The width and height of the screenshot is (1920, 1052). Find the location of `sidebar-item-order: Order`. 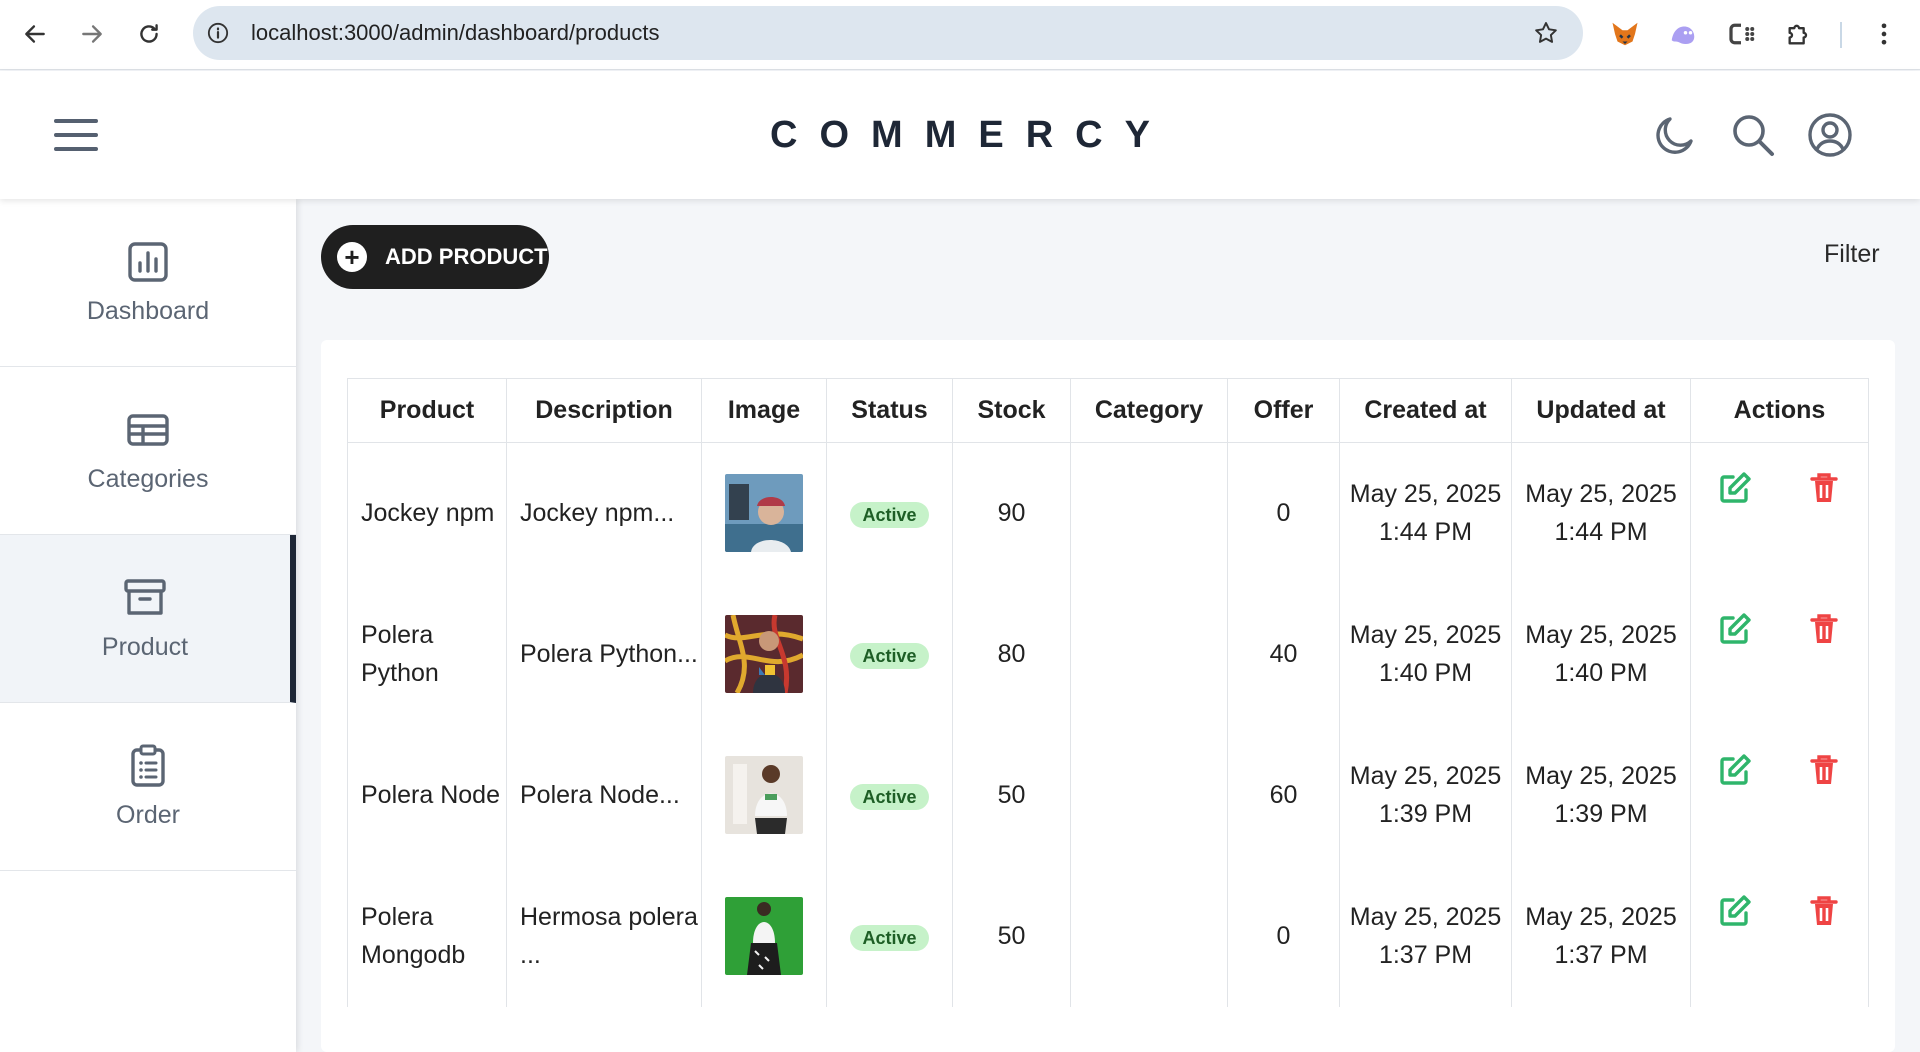

sidebar-item-order: Order is located at coordinates (148, 787).